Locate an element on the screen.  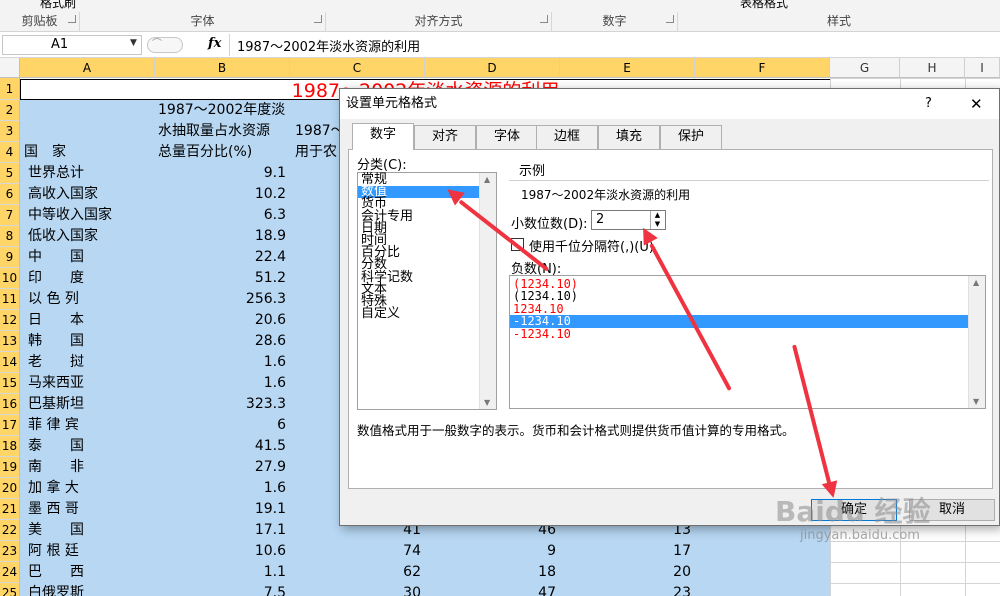
value-cell: 41.5 is located at coordinates (221, 446).